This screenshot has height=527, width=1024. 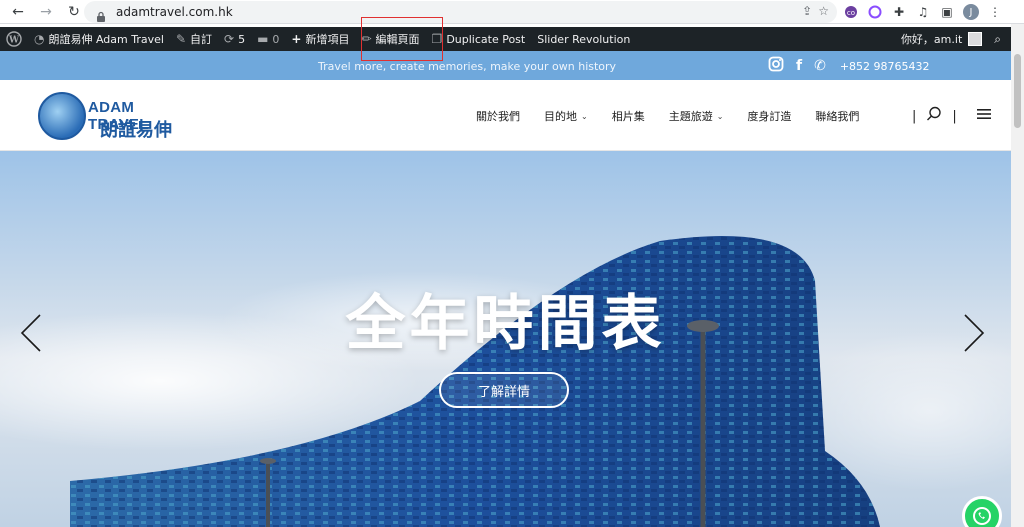 What do you see at coordinates (174, 12) in the screenshot?
I see `url-text: adamtravel.com.hk` at bounding box center [174, 12].